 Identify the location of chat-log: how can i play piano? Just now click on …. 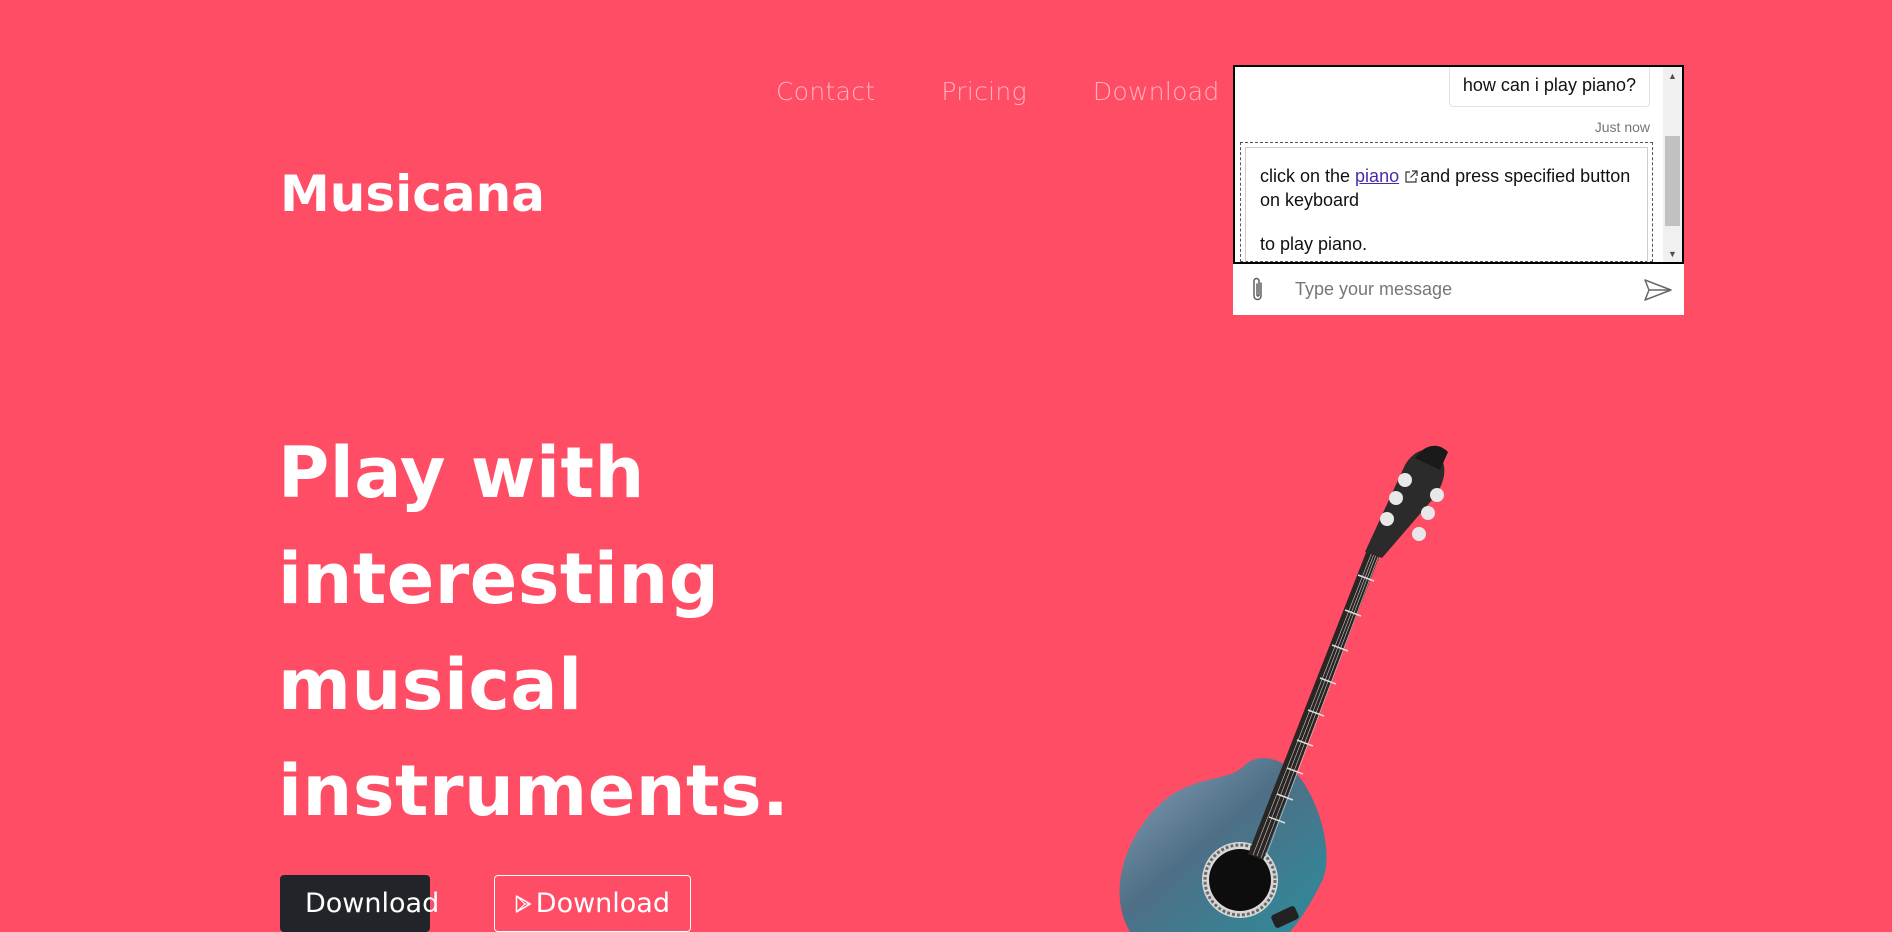
(1458, 164).